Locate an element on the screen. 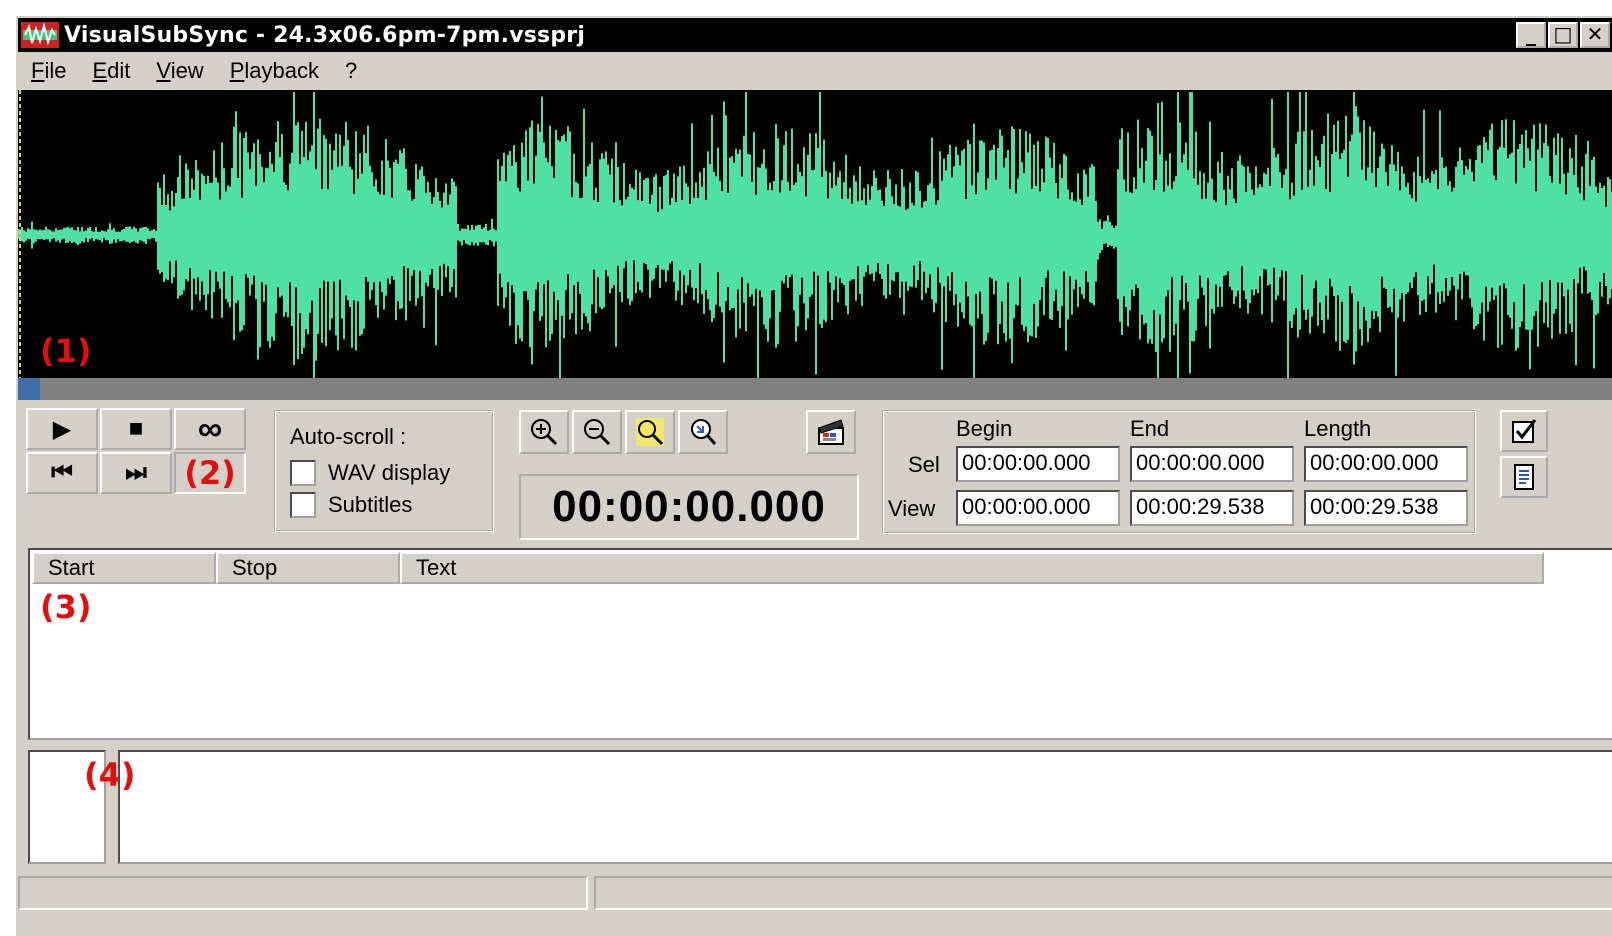 Image resolution: width=1612 pixels, height=936 pixels. zoom-all-button is located at coordinates (703, 432).